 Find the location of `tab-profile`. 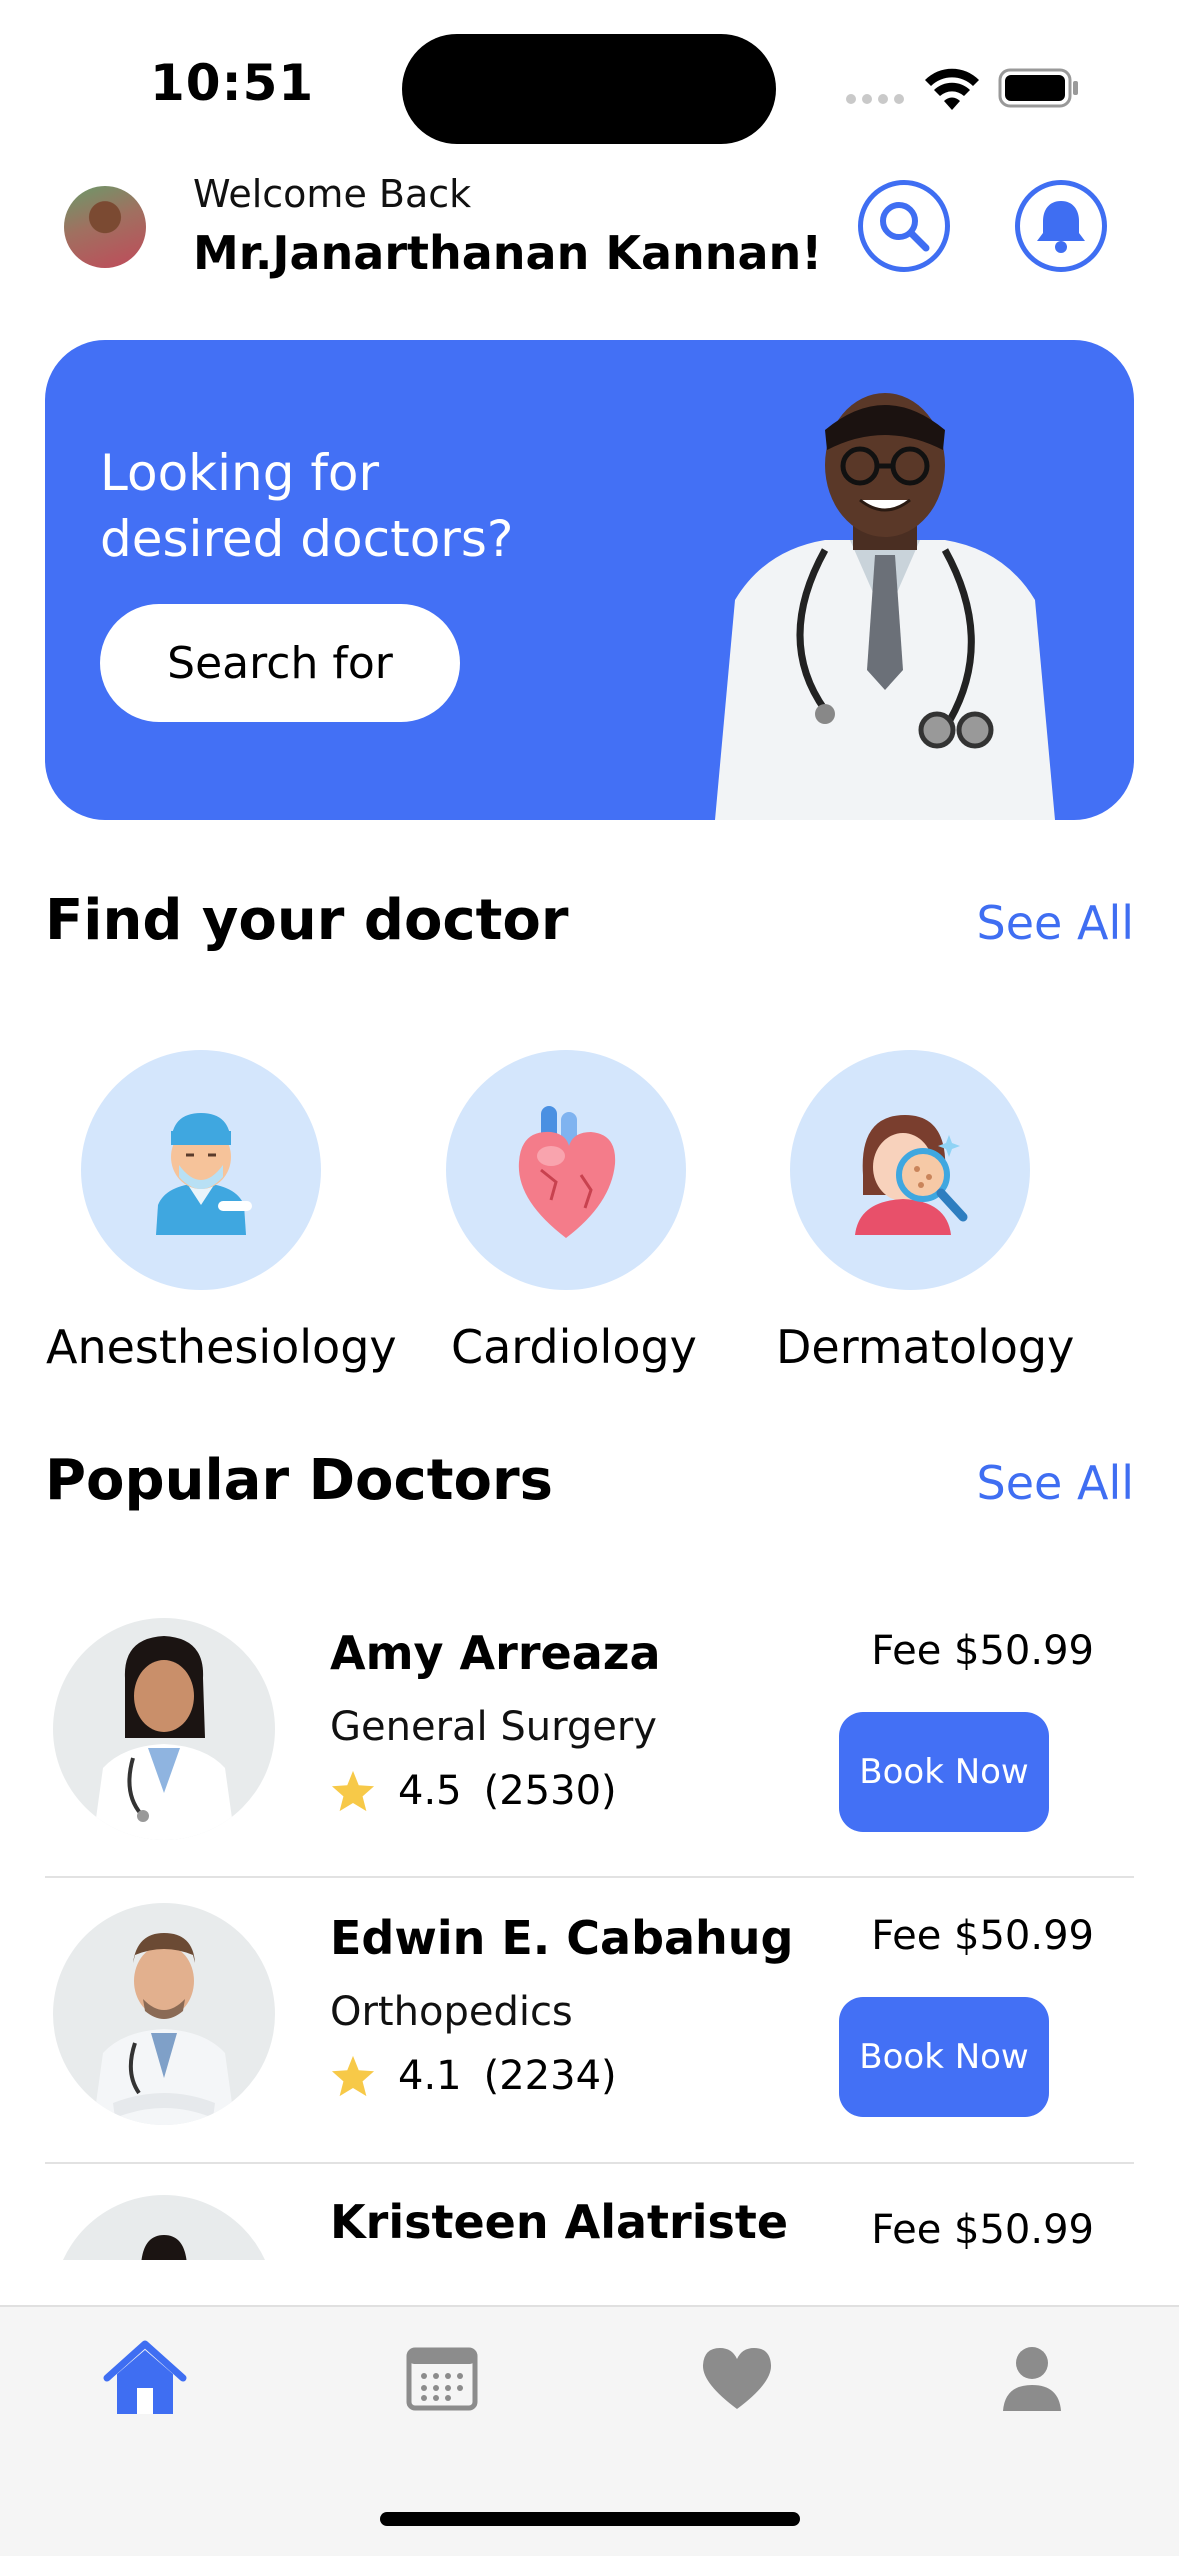

tab-profile is located at coordinates (1032, 2378).